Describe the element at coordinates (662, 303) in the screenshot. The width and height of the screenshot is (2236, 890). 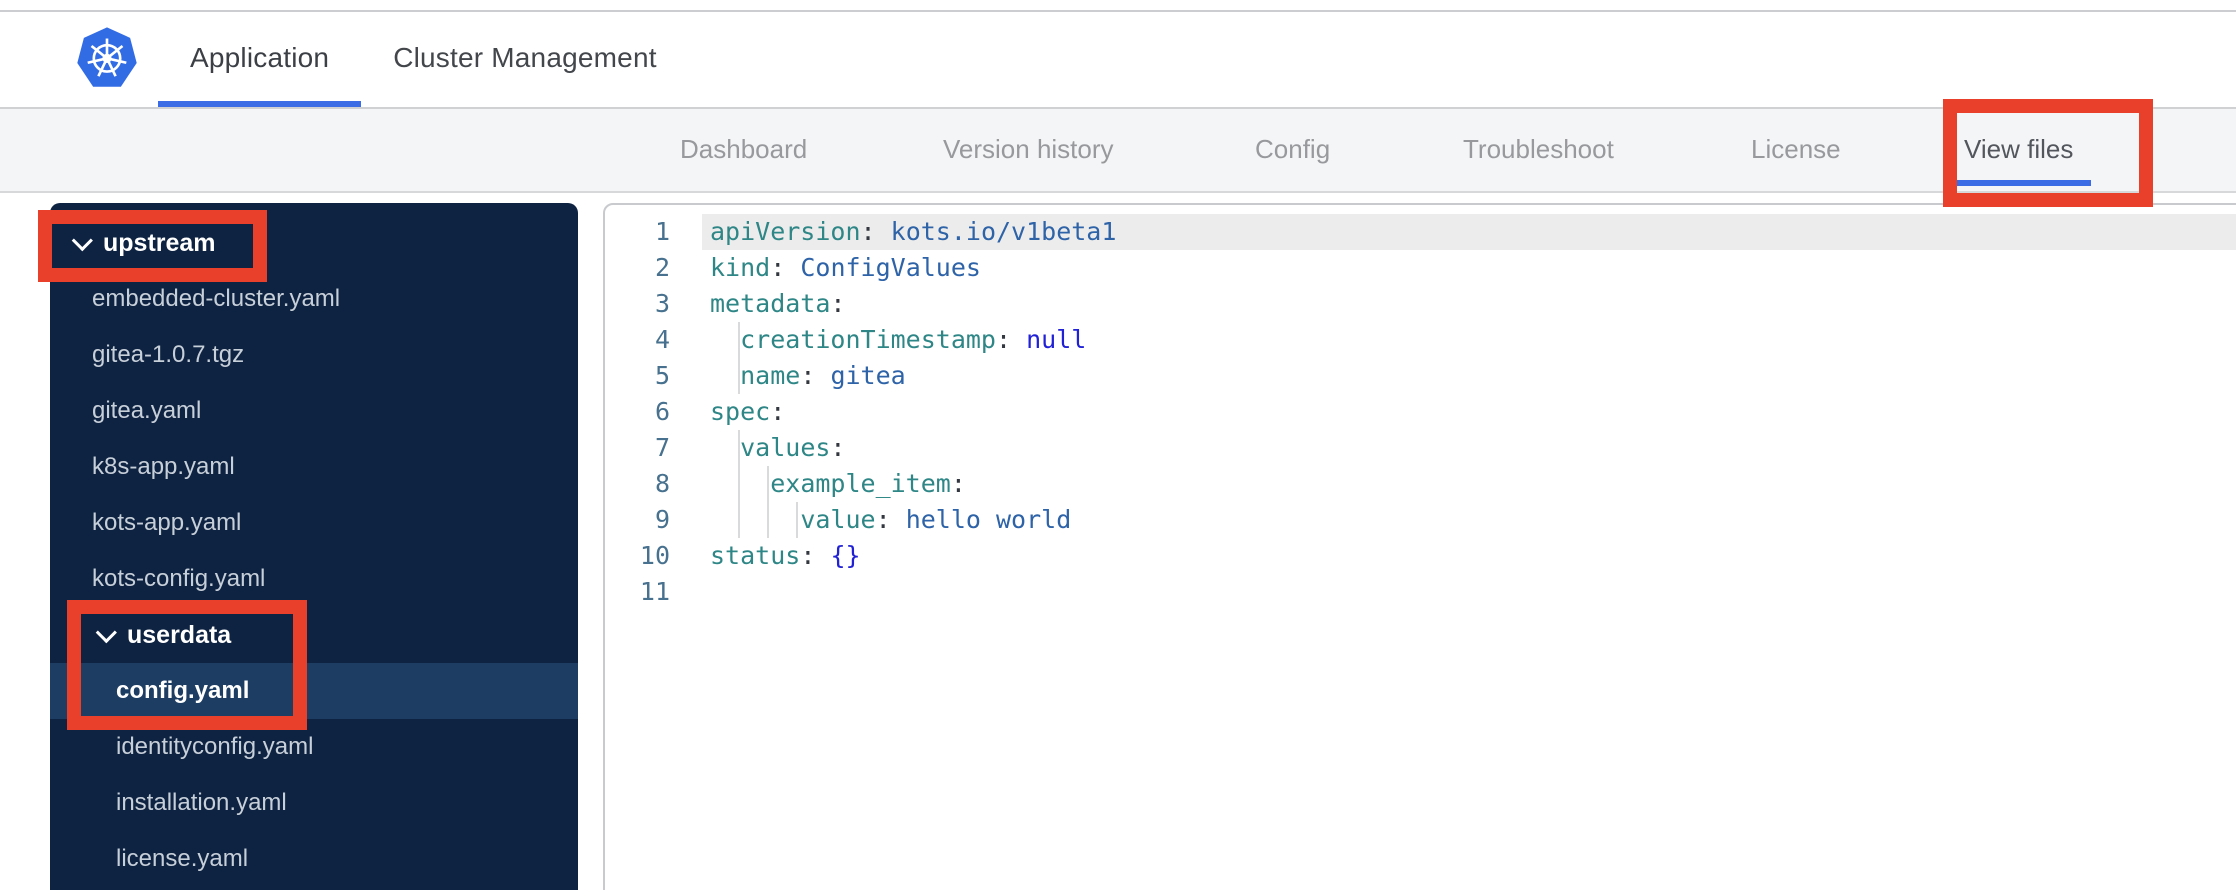
I see `line-number: 3` at that location.